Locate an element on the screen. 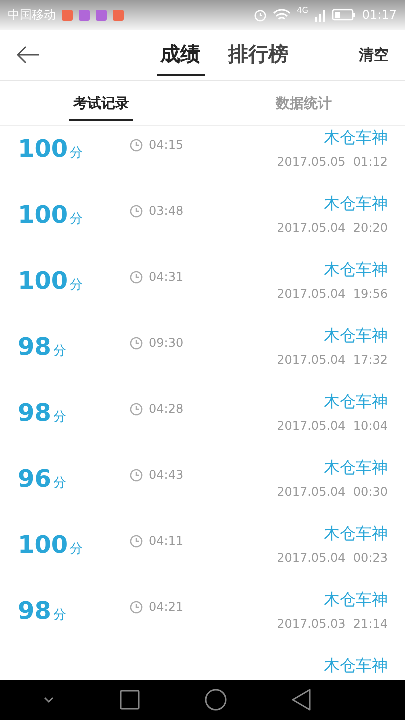 The height and width of the screenshot is (720, 405). top-tab: 排行榜 is located at coordinates (258, 55).